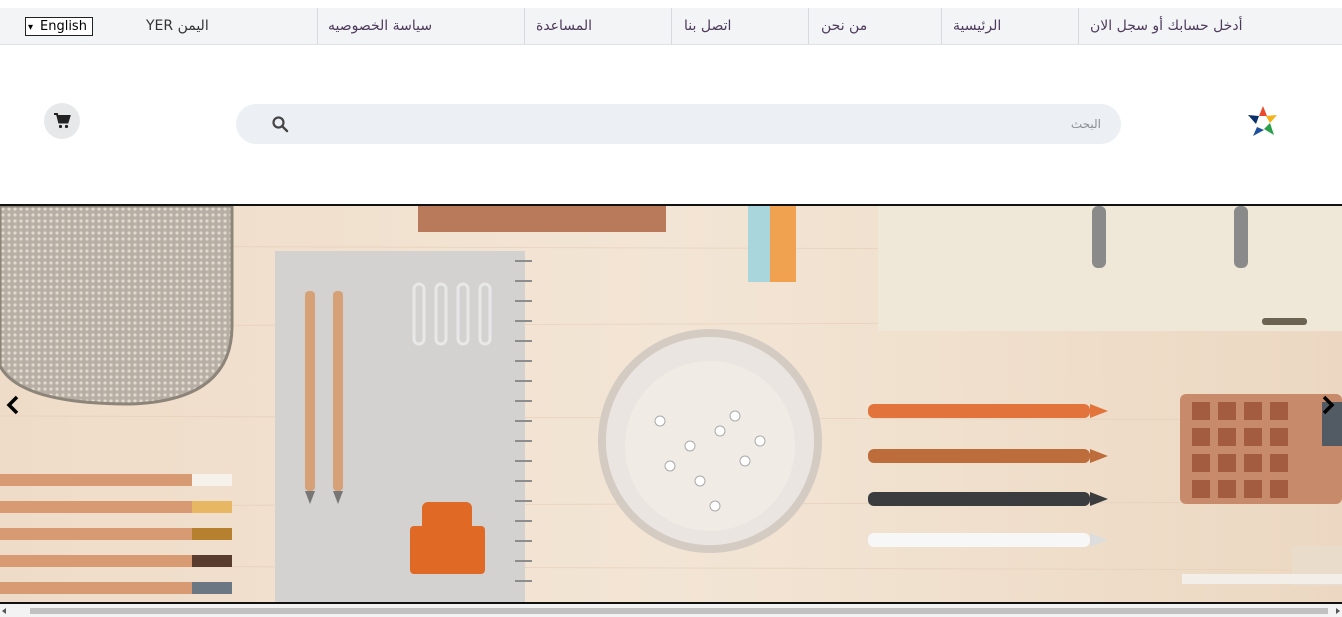 This screenshot has height=617, width=1342. I want to click on scroll-left-arrow-icon, so click(4, 611).